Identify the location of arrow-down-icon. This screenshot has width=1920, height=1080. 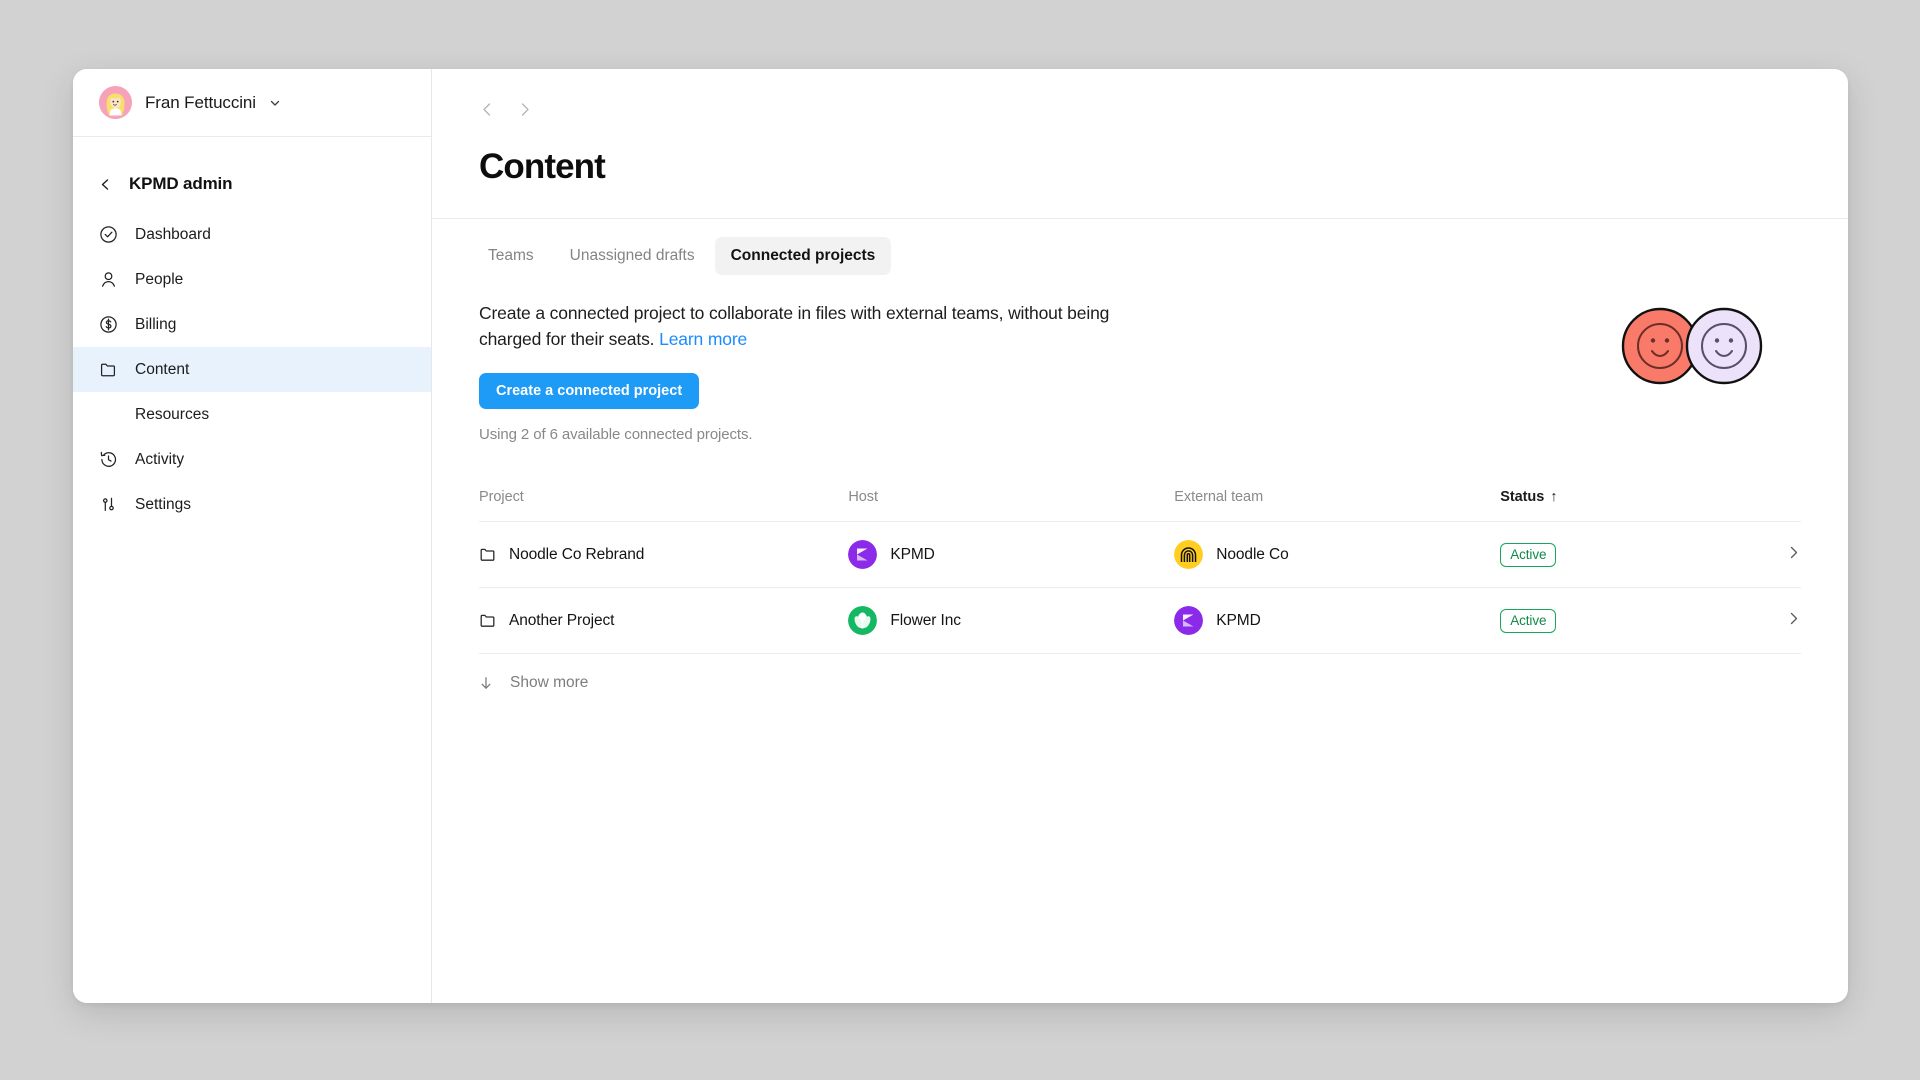
(486, 683).